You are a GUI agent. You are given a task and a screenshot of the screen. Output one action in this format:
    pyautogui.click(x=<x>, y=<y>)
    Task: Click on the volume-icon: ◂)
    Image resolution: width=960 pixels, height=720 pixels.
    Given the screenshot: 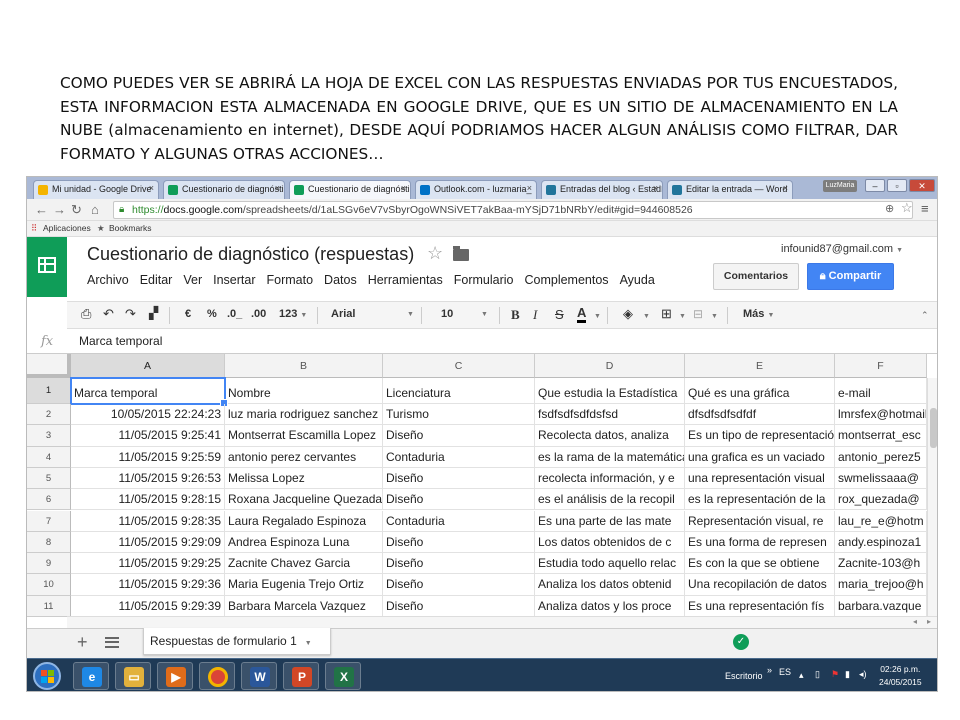 What is the action you would take?
    pyautogui.click(x=863, y=680)
    